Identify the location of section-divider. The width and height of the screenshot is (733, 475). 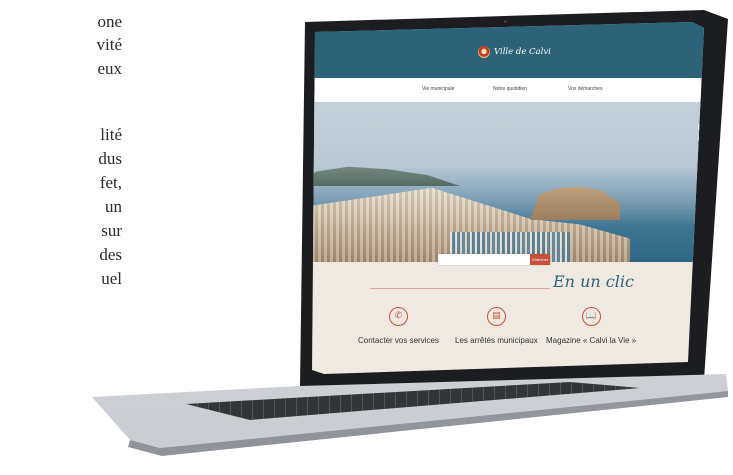
(460, 288).